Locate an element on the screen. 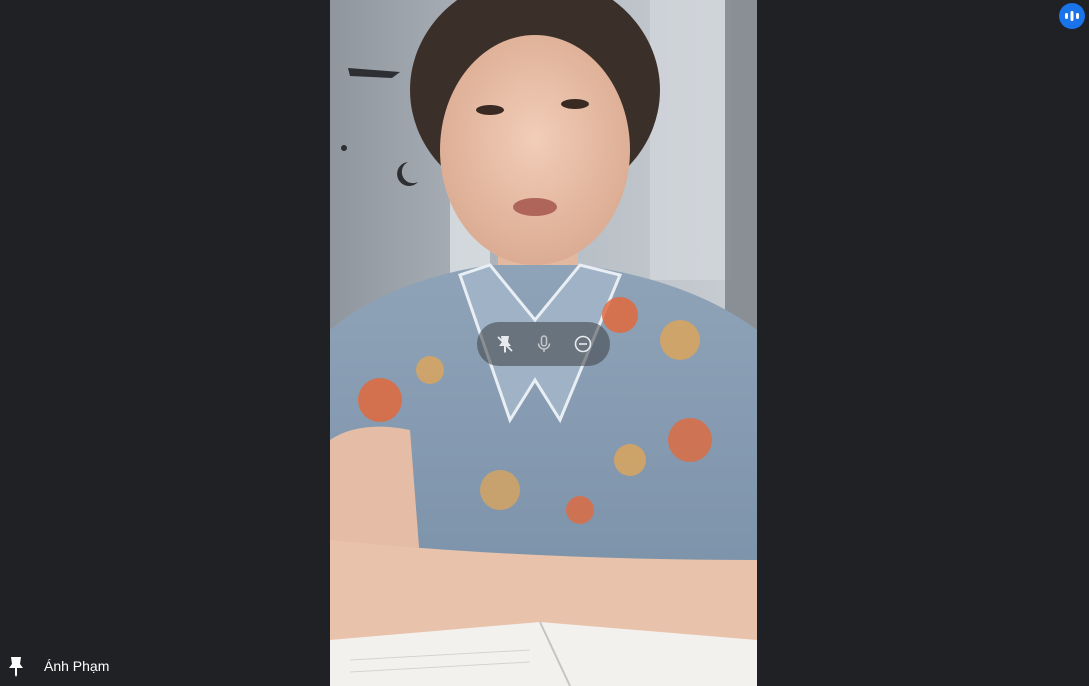  remove-icon is located at coordinates (582, 344).